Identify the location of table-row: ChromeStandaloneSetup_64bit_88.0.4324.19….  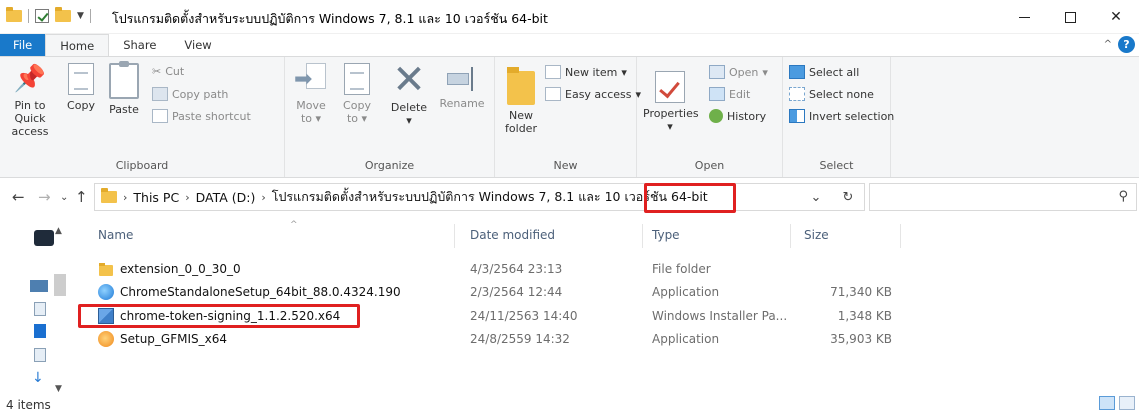
(500, 291).